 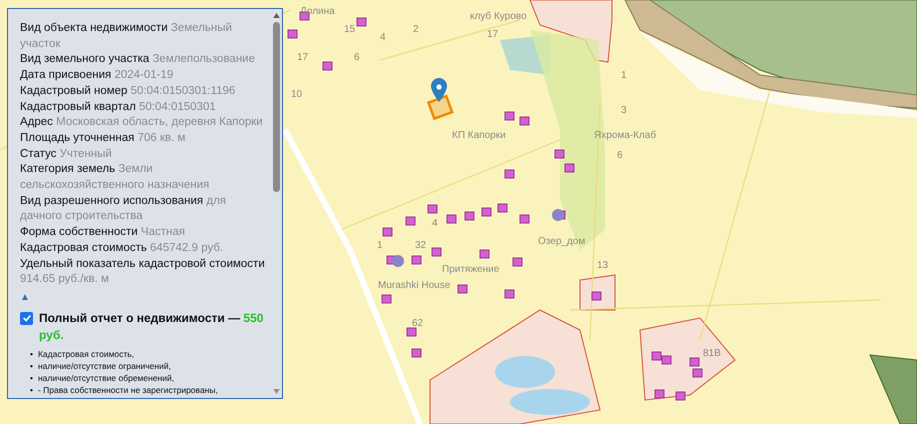 What do you see at coordinates (562, 242) in the screenshot?
I see `map-label: Озер_дом` at bounding box center [562, 242].